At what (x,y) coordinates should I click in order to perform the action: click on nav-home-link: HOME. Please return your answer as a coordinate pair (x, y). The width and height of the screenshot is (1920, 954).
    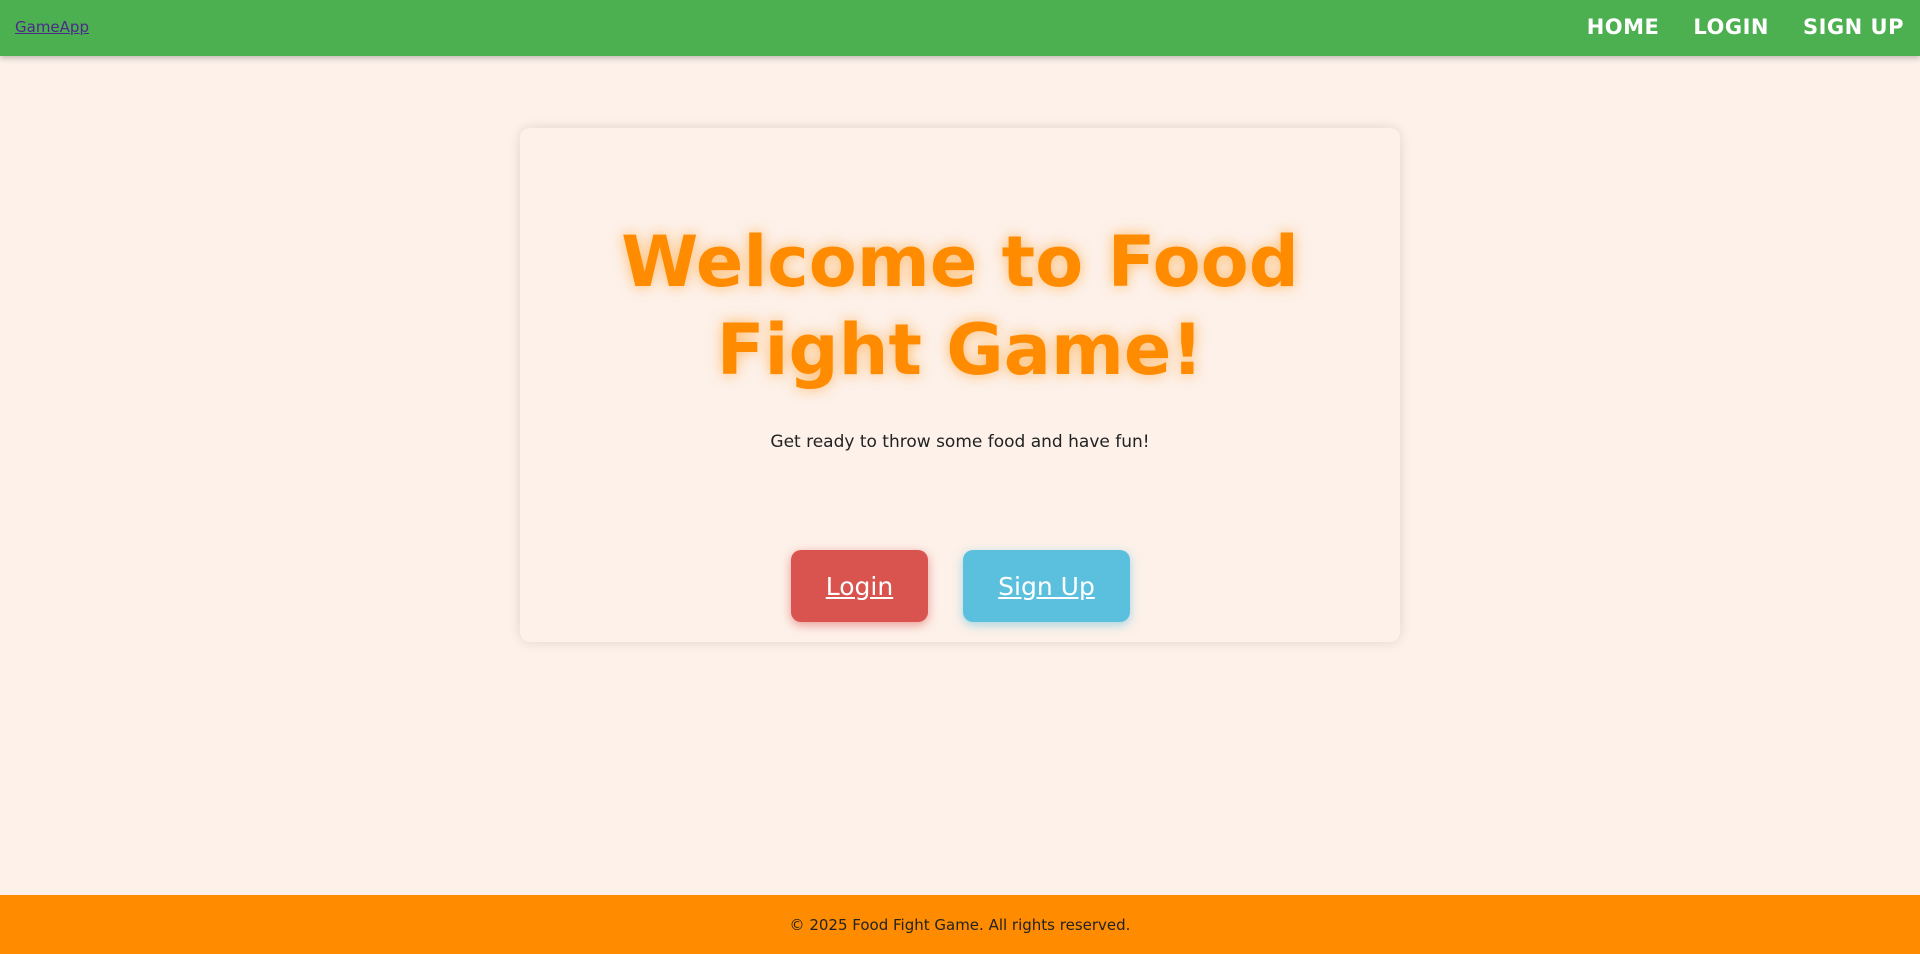
    Looking at the image, I should click on (1623, 27).